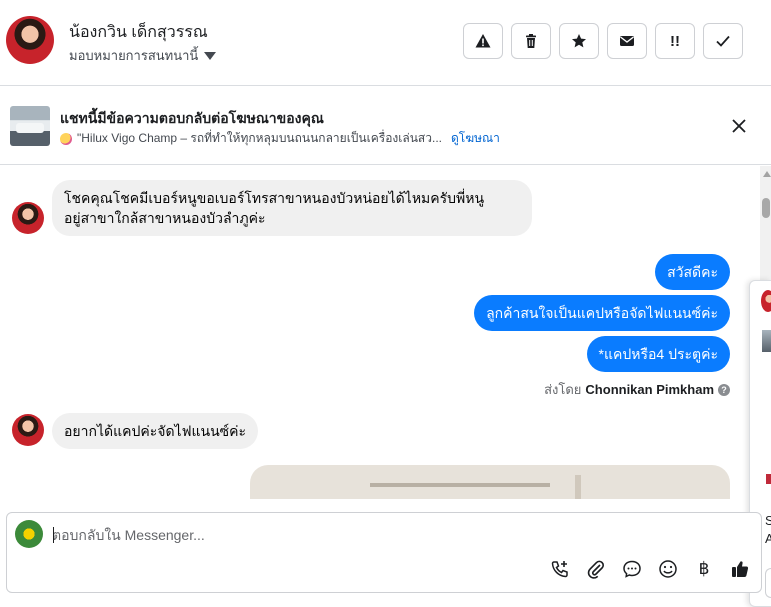 This screenshot has width=771, height=607. I want to click on contact-name: น้องกวิน เด็กสุวรรณ, so click(138, 32).